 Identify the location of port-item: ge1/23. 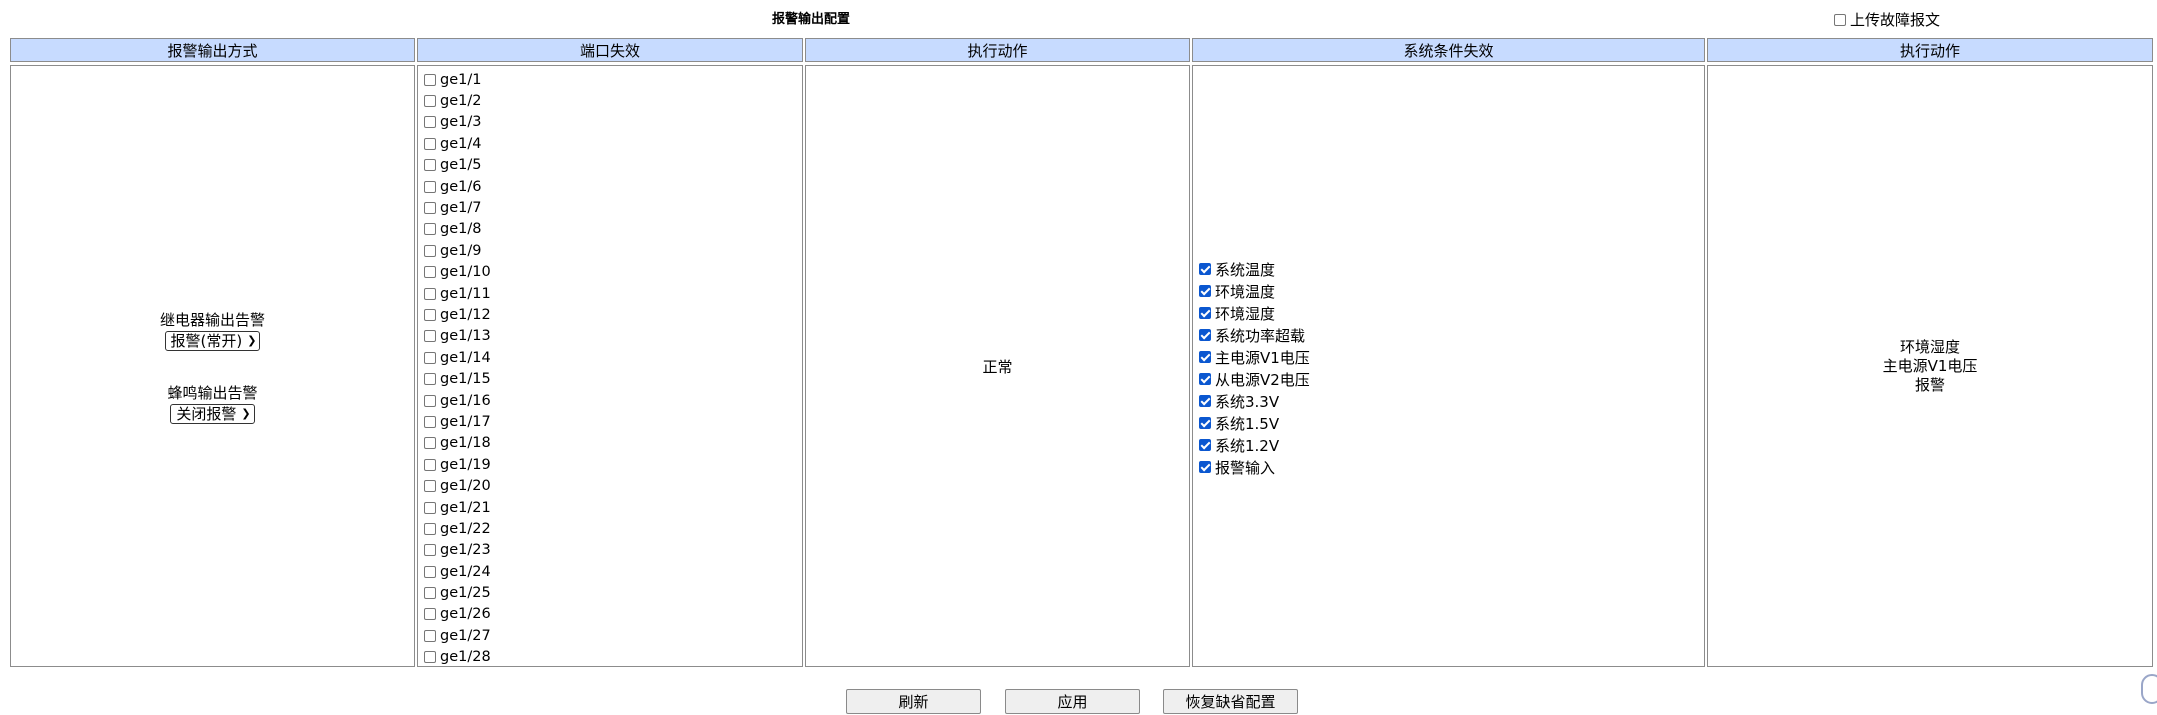
(457, 550).